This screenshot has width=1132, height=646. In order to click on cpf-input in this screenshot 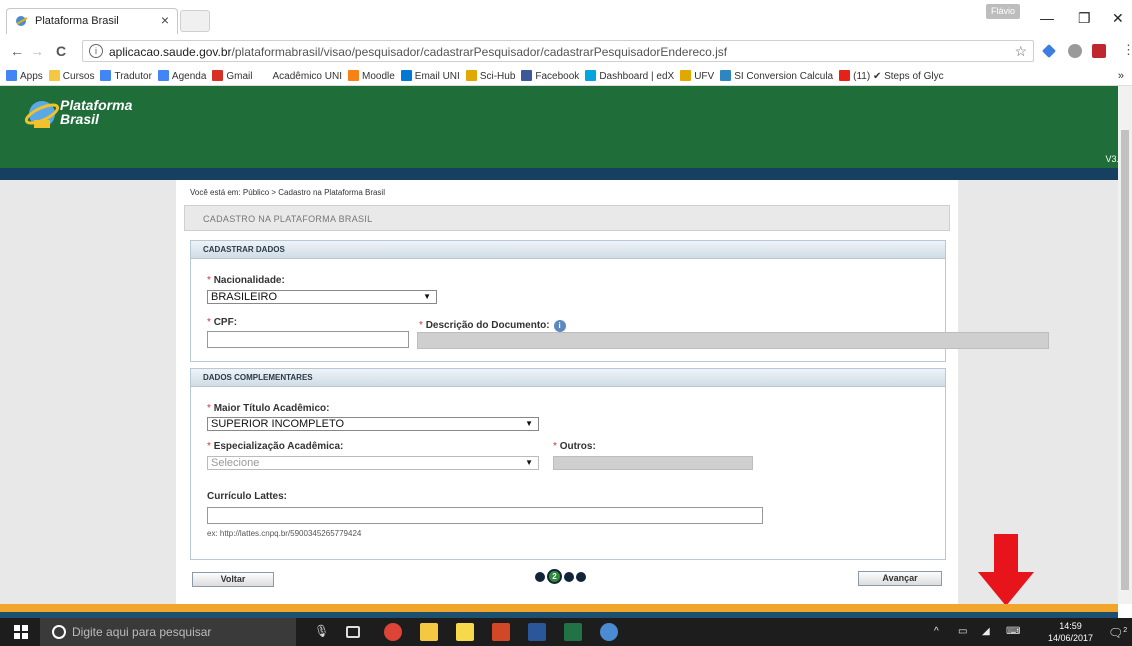, I will do `click(308, 339)`.